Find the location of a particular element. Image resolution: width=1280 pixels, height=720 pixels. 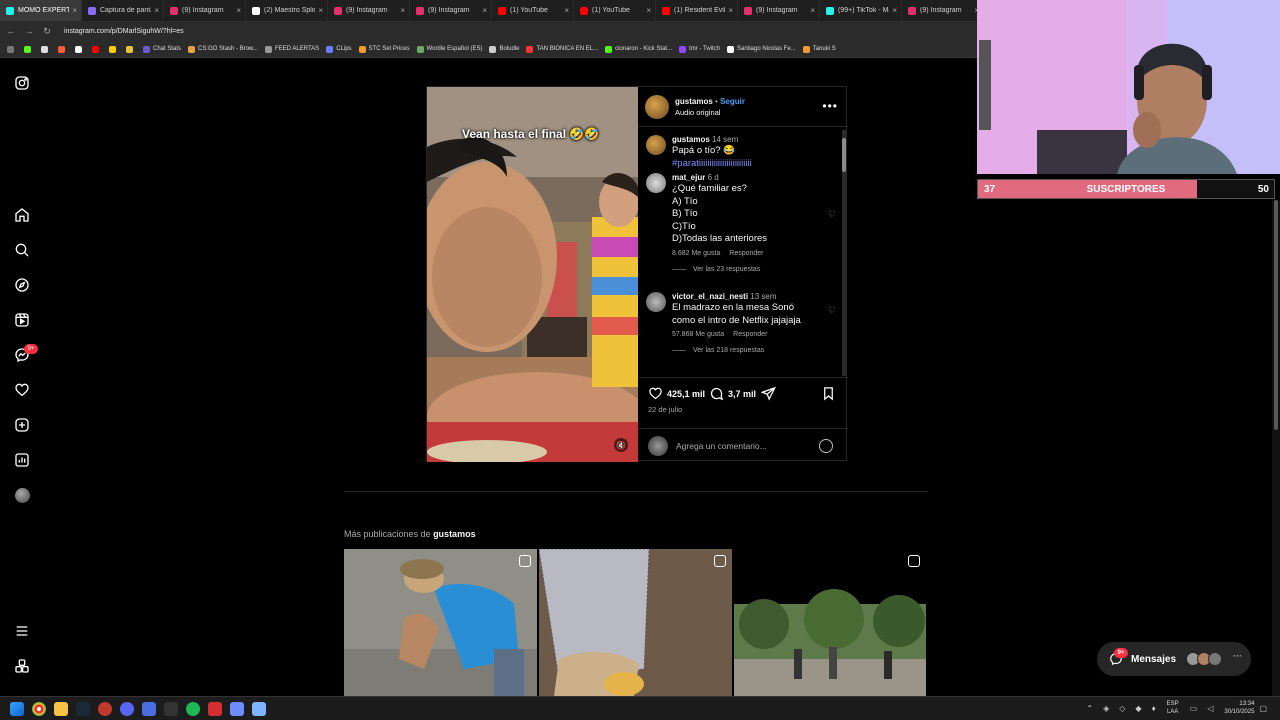

browser-tab: Captura de panta × is located at coordinates (123, 10).